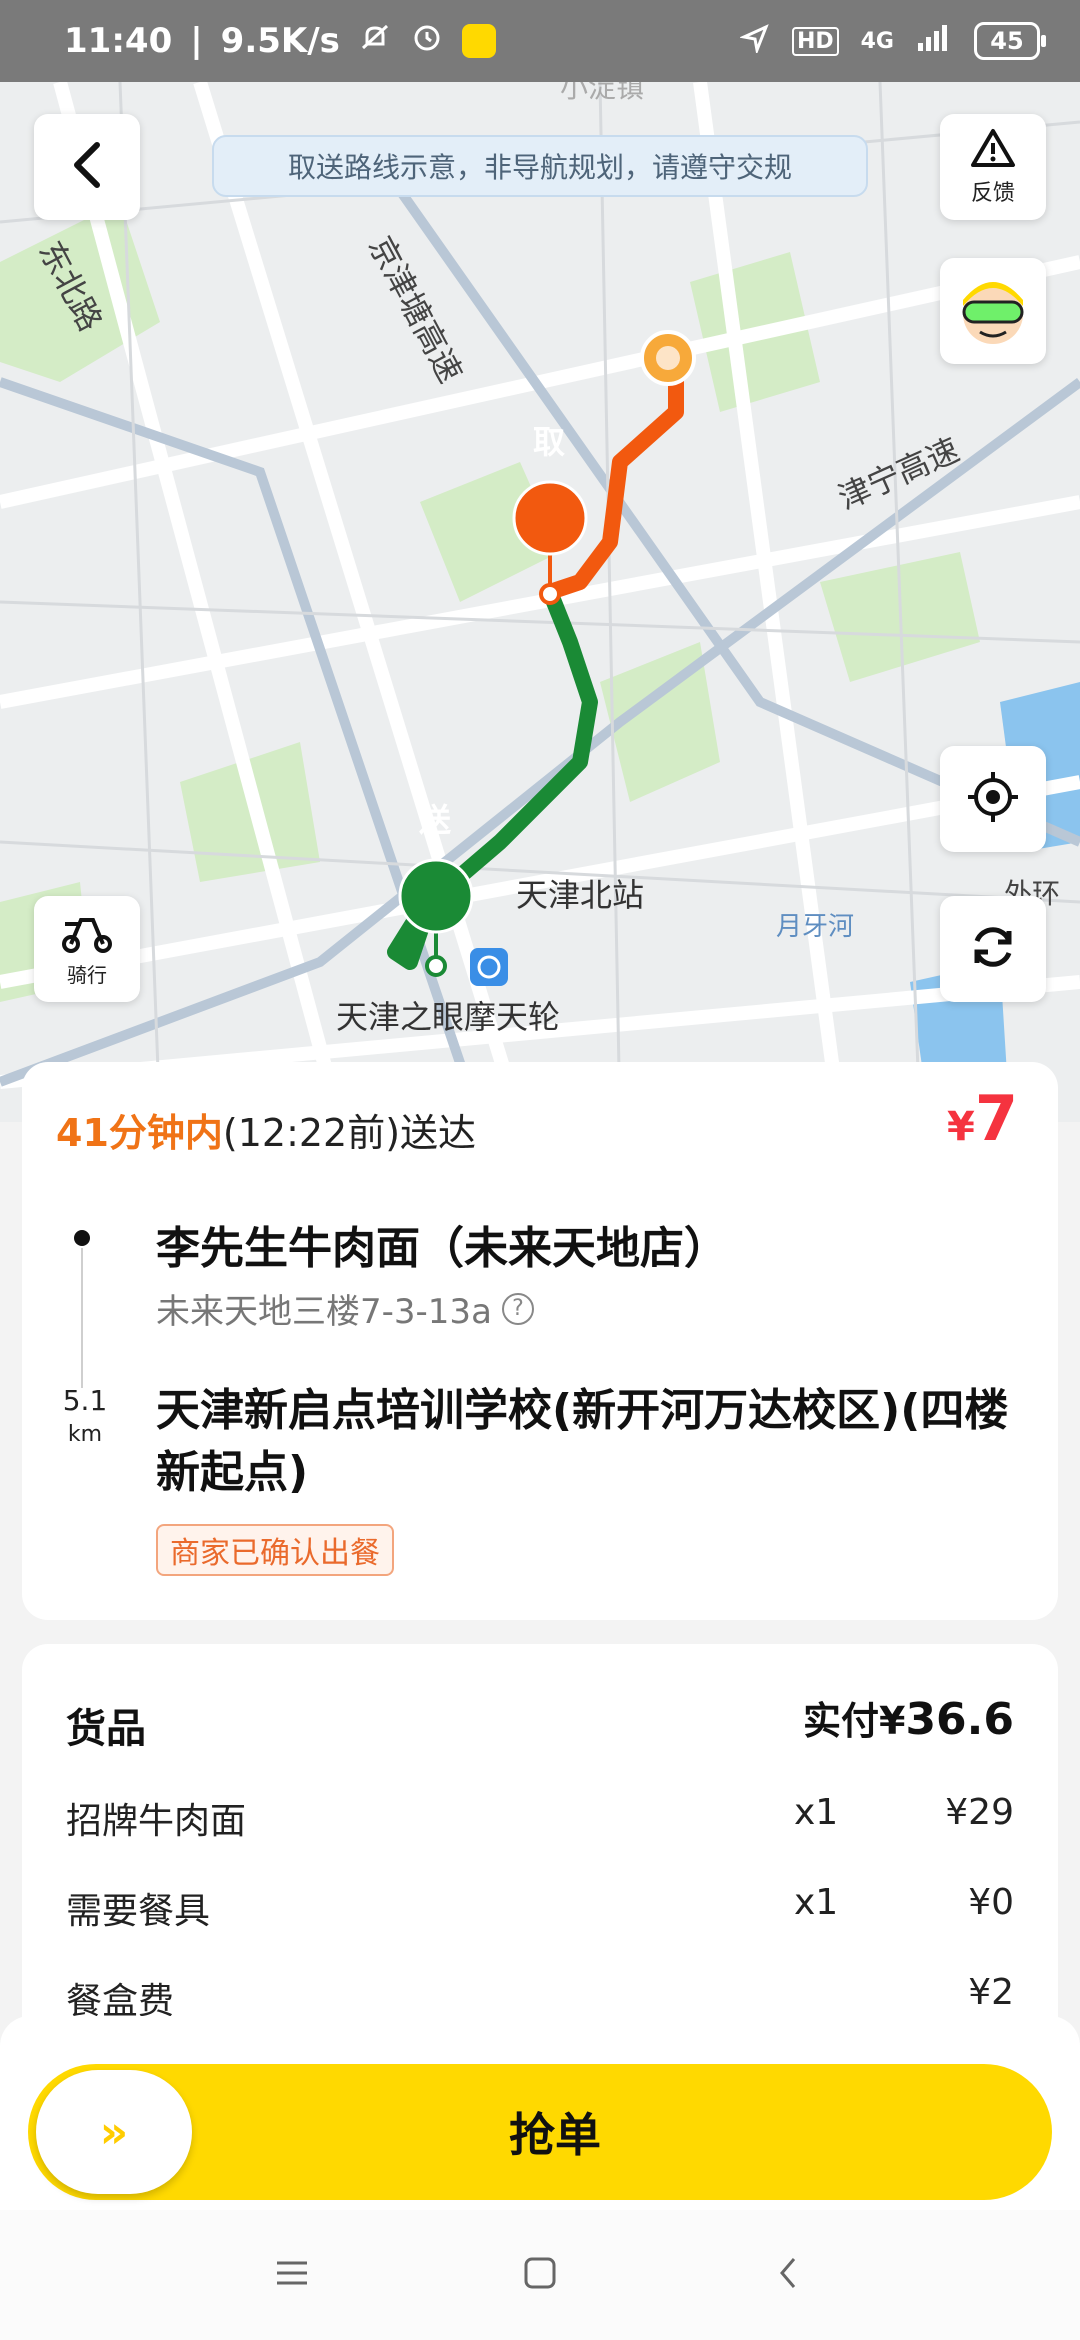 This screenshot has height=2340, width=1080. I want to click on goods-row: 需要餐具 x1 ¥0, so click(540, 1912).